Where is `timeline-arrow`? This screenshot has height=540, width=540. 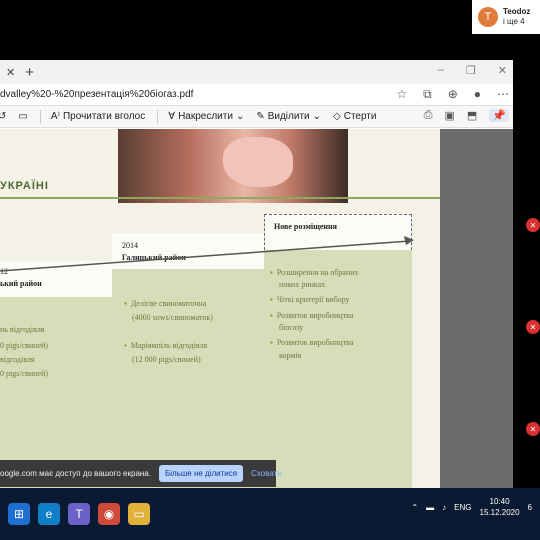 timeline-arrow is located at coordinates (207, 254).